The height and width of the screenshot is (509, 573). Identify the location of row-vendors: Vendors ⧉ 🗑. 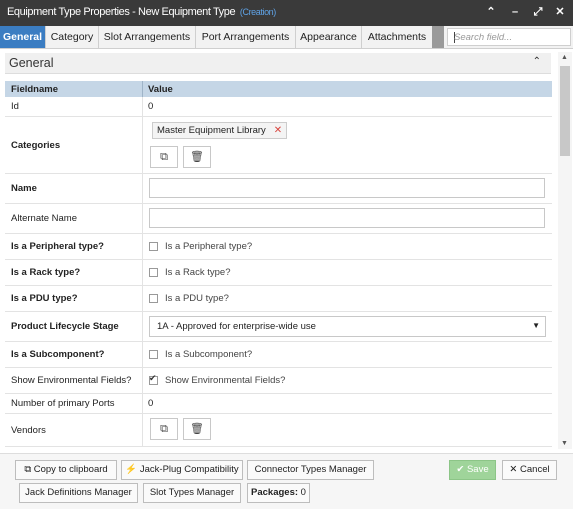
(278, 430).